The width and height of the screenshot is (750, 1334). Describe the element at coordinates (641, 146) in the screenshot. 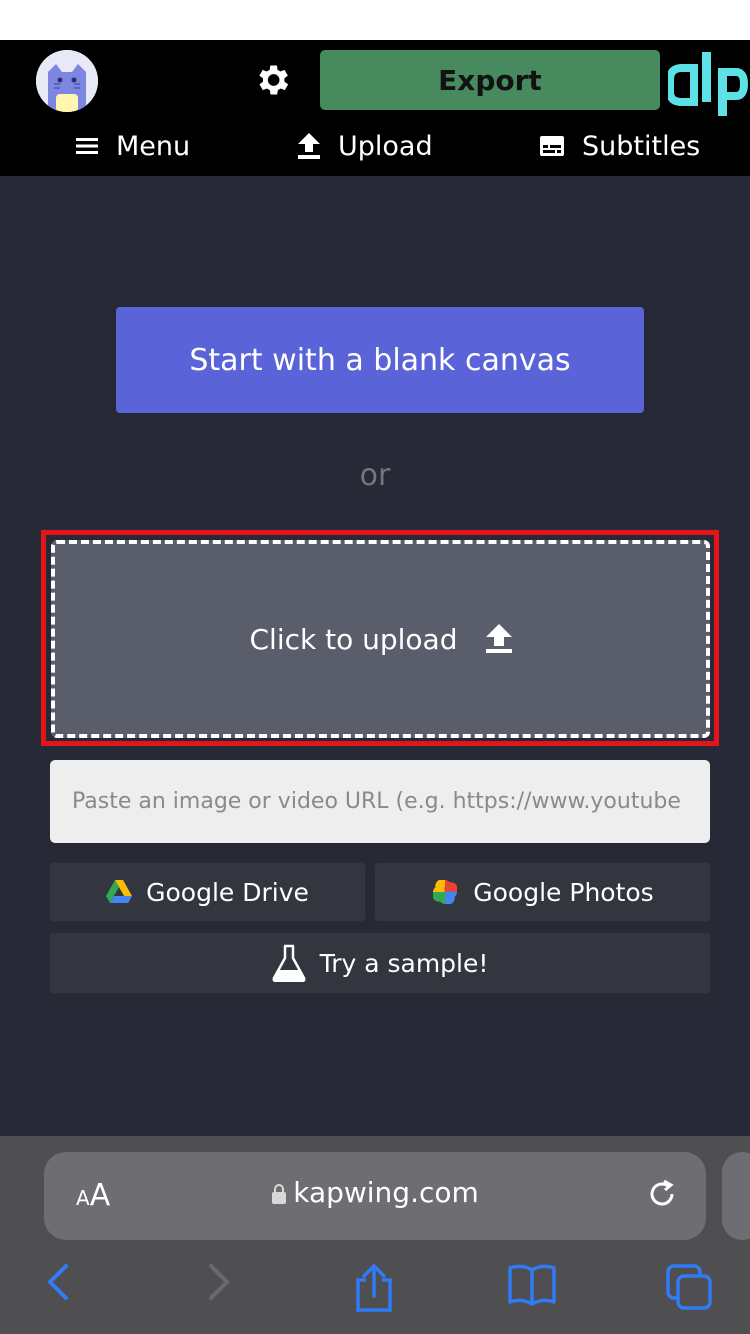

I see `subtitles-label: Subtitles` at that location.